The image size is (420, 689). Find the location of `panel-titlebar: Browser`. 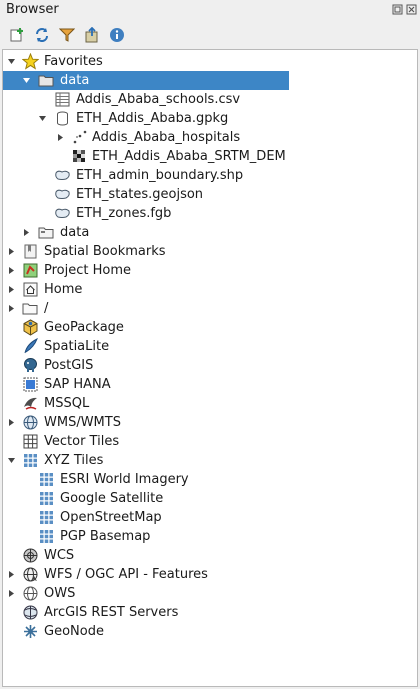

panel-titlebar: Browser is located at coordinates (210, 10).